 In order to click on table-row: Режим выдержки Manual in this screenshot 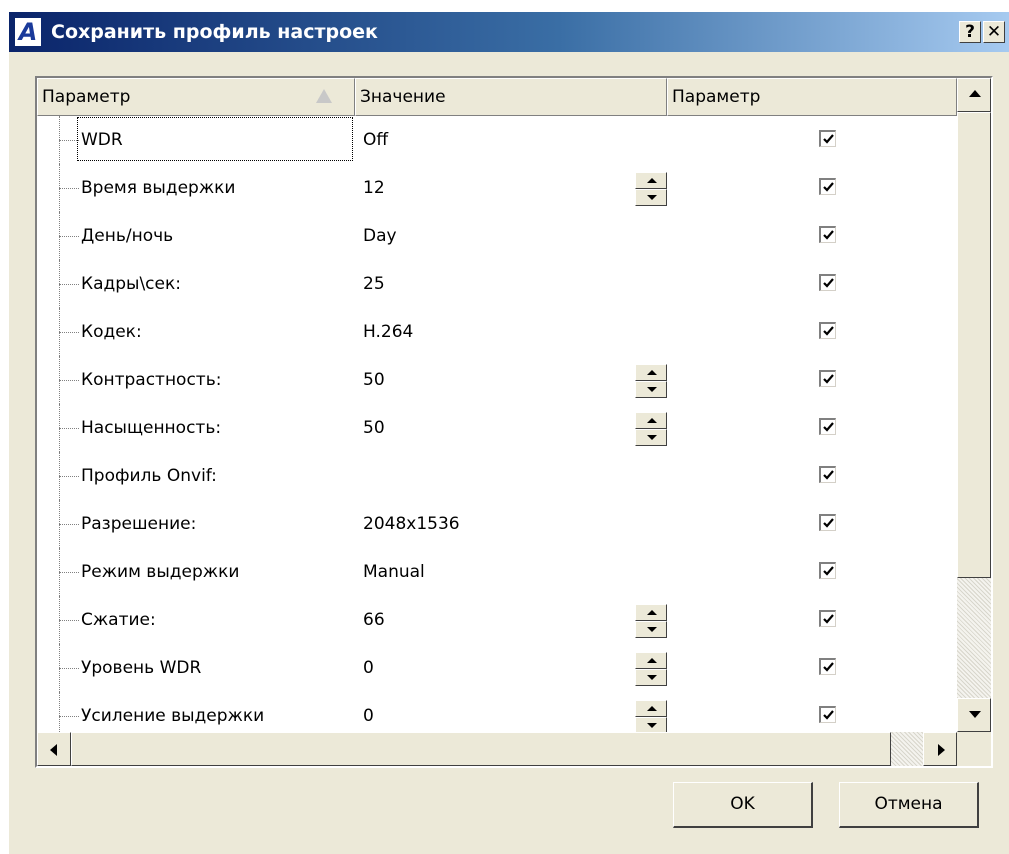, I will do `click(497, 572)`.